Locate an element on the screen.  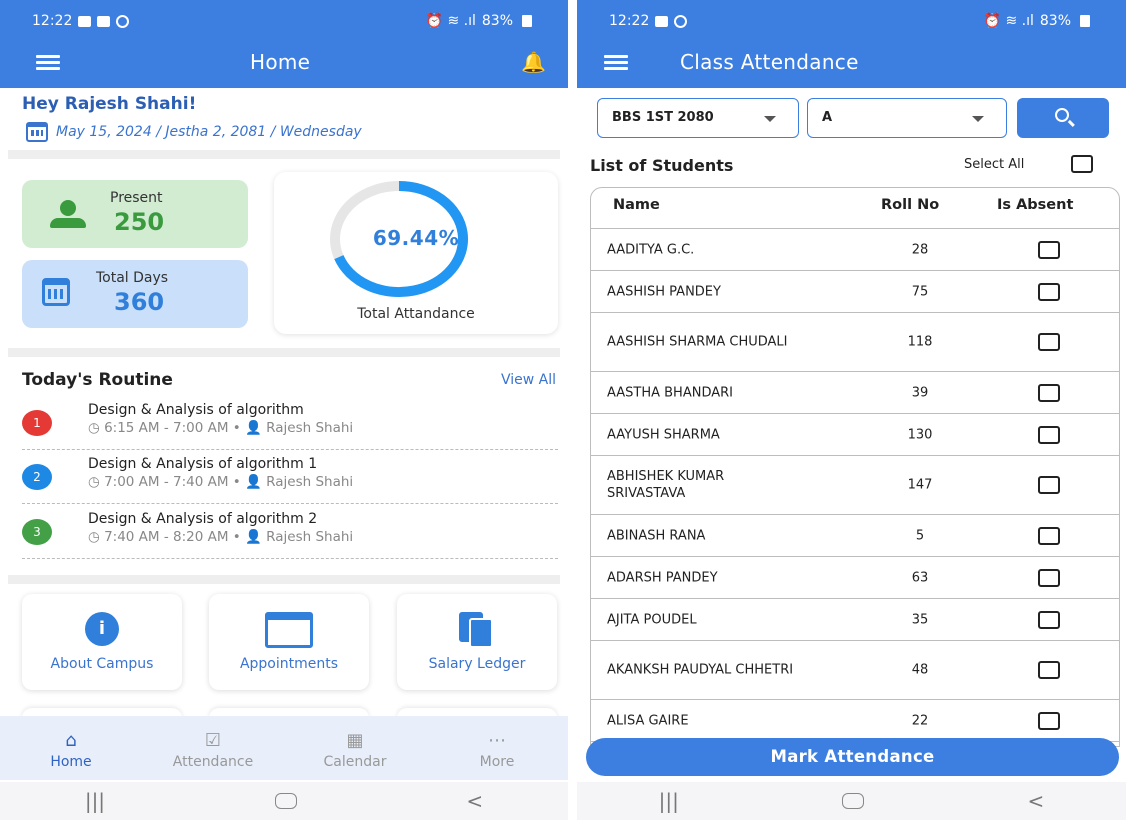
total-days-card: Total Days 360 is located at coordinates (135, 294).